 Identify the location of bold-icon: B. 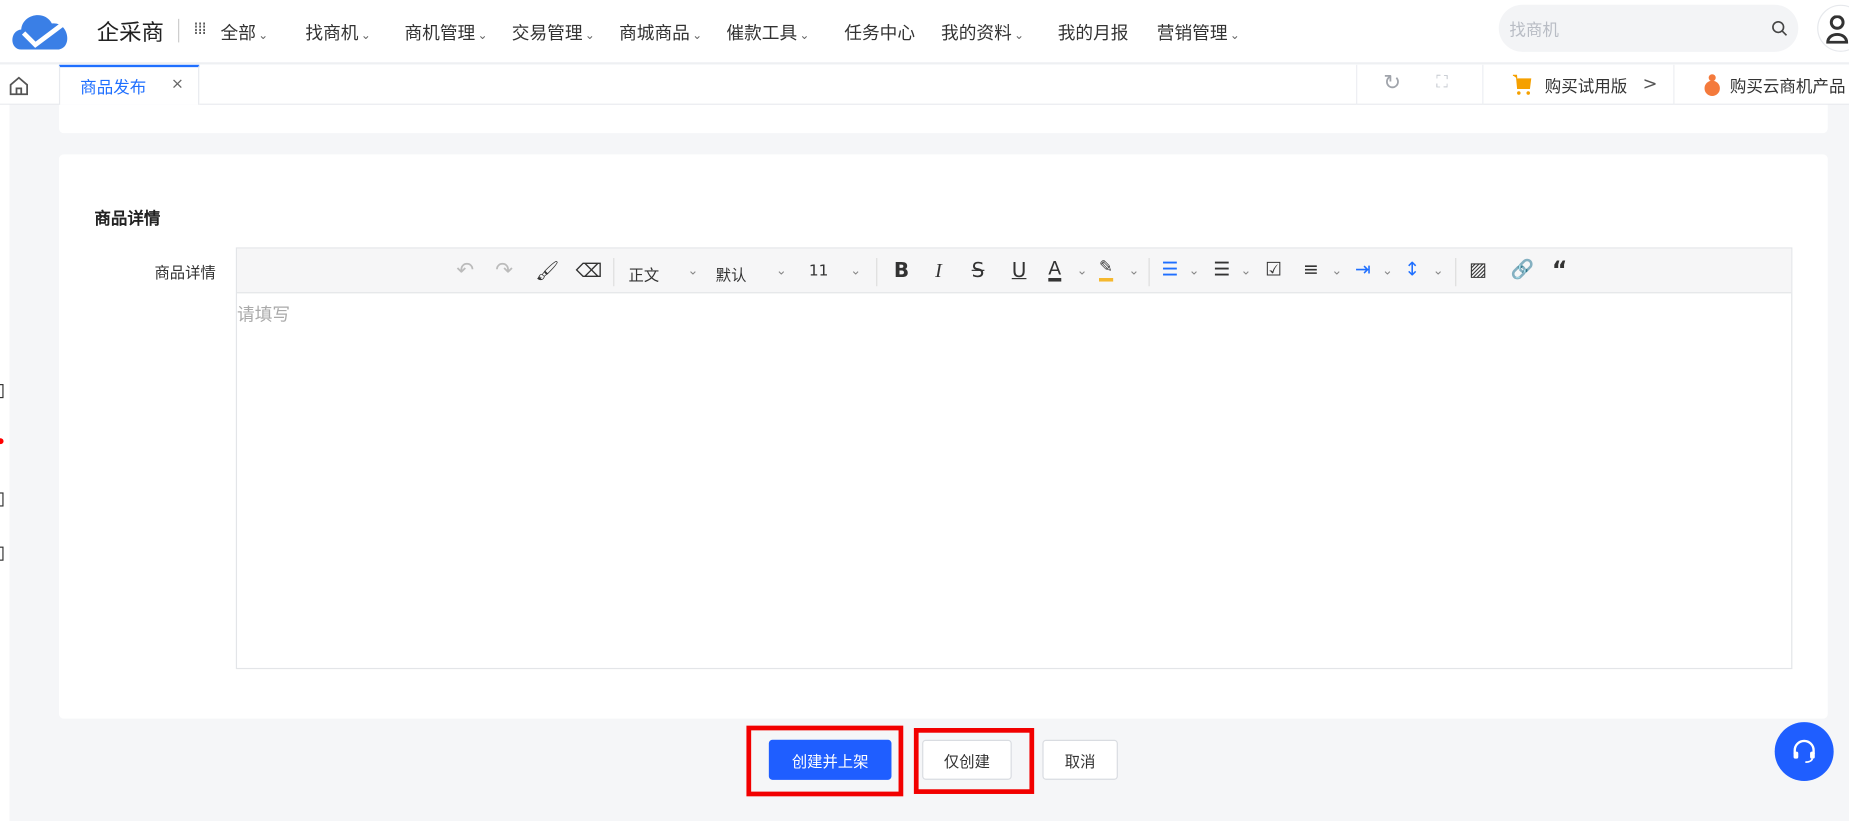
(901, 271).